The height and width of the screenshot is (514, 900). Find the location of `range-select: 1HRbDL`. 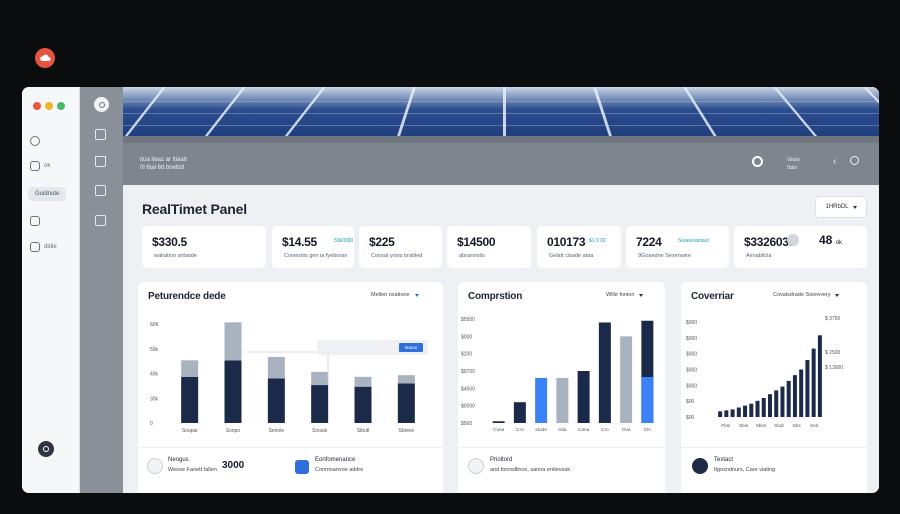

range-select: 1HRbDL is located at coordinates (841, 207).